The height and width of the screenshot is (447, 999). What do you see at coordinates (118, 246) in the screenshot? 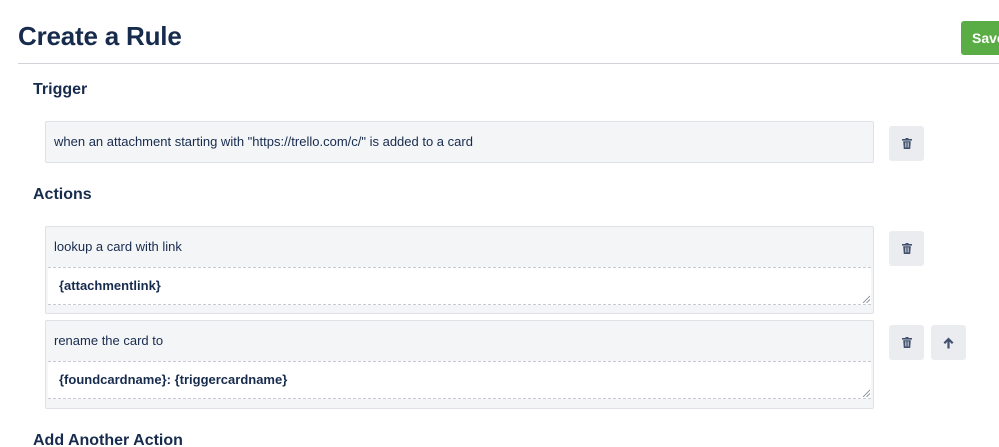
I see `action-text: lookup a card with link` at bounding box center [118, 246].